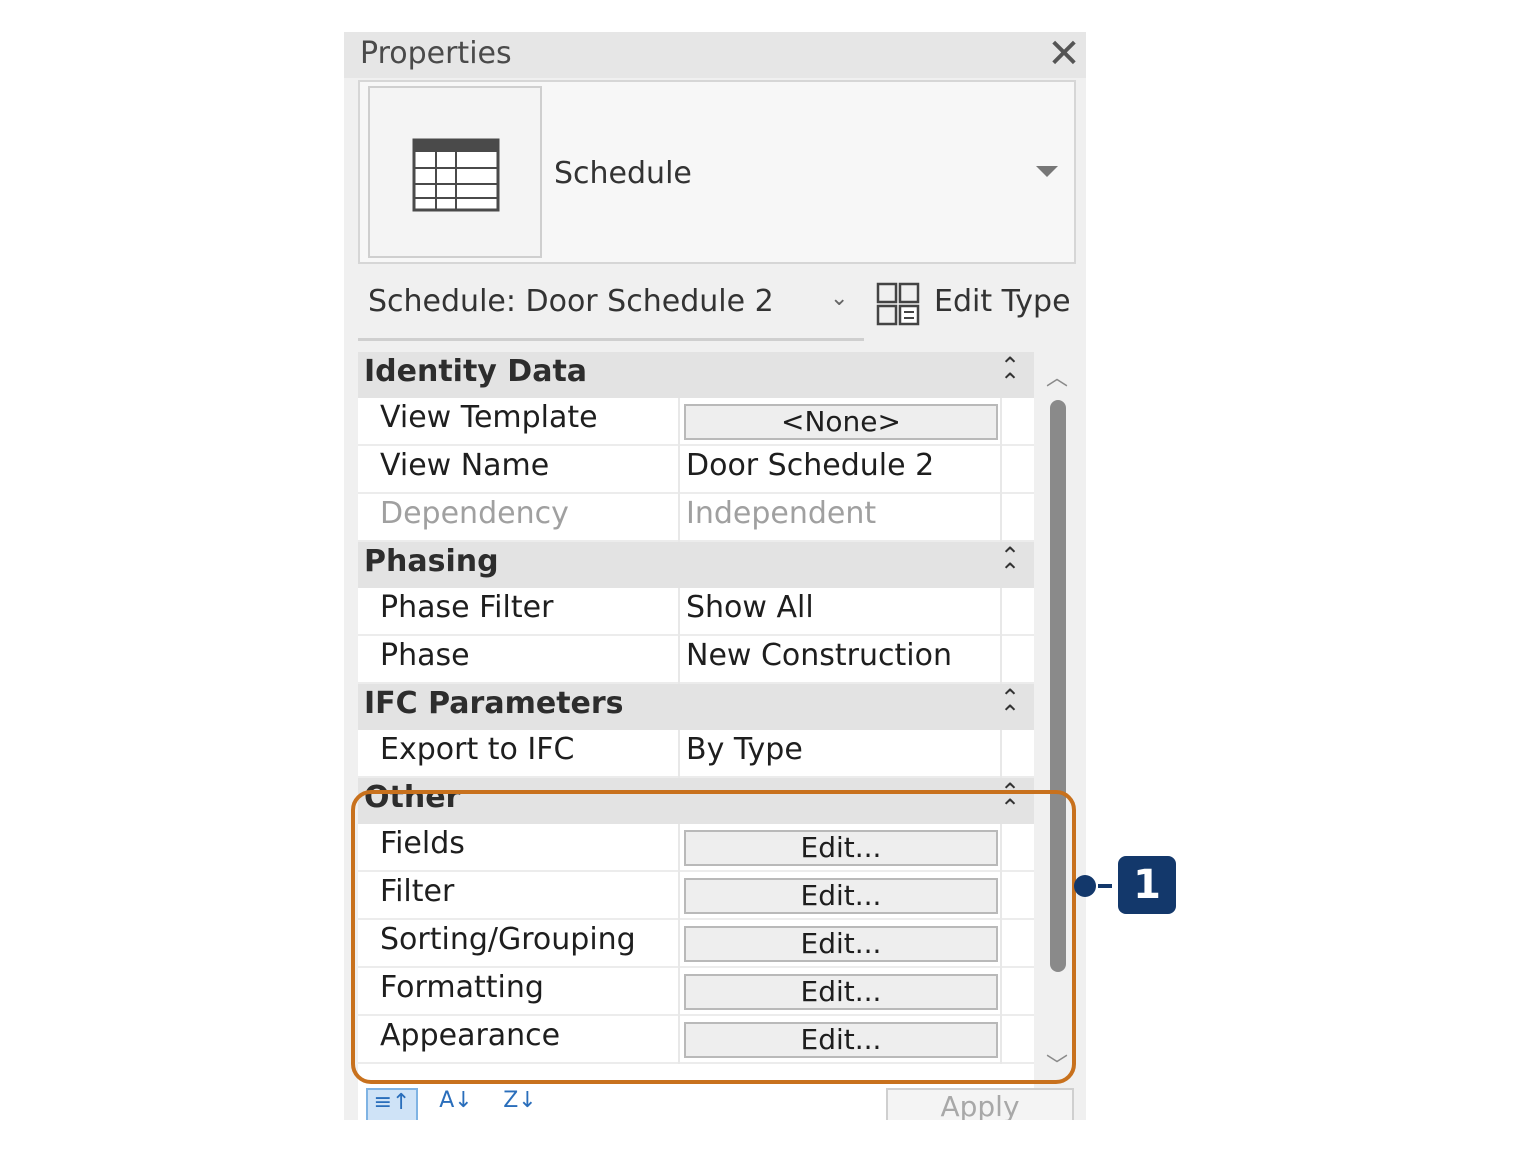  Describe the element at coordinates (477, 749) in the screenshot. I see `property-name: Export to IFC` at that location.